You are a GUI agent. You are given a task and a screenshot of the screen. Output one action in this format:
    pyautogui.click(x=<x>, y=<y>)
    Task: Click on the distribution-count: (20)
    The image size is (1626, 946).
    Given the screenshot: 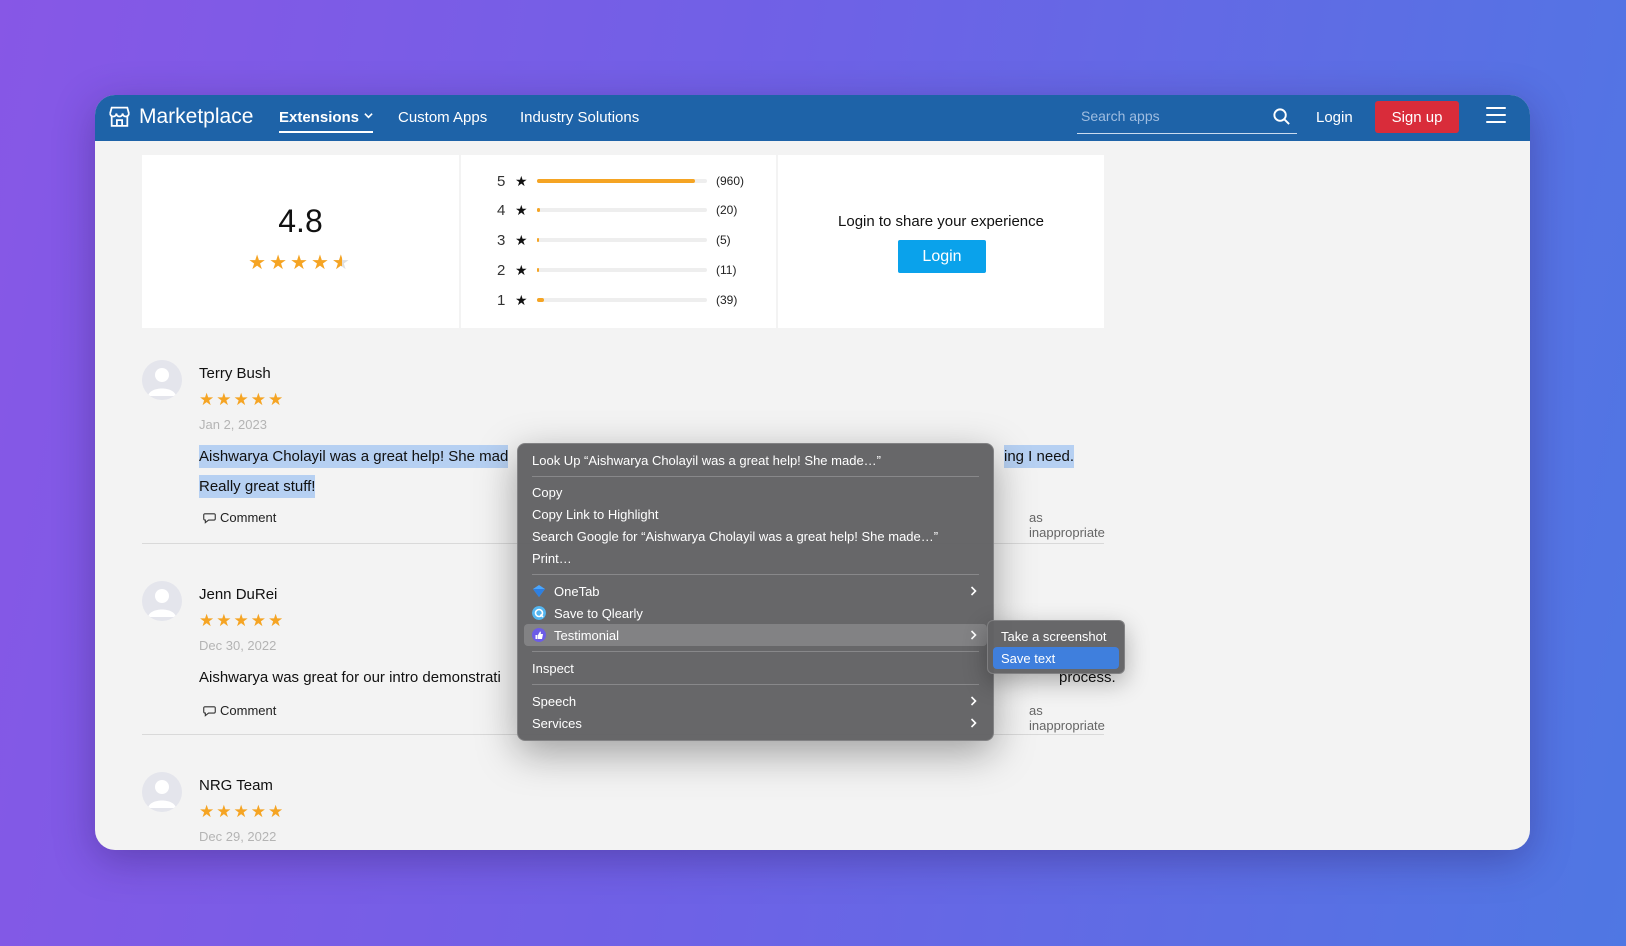 What is the action you would take?
    pyautogui.click(x=727, y=210)
    